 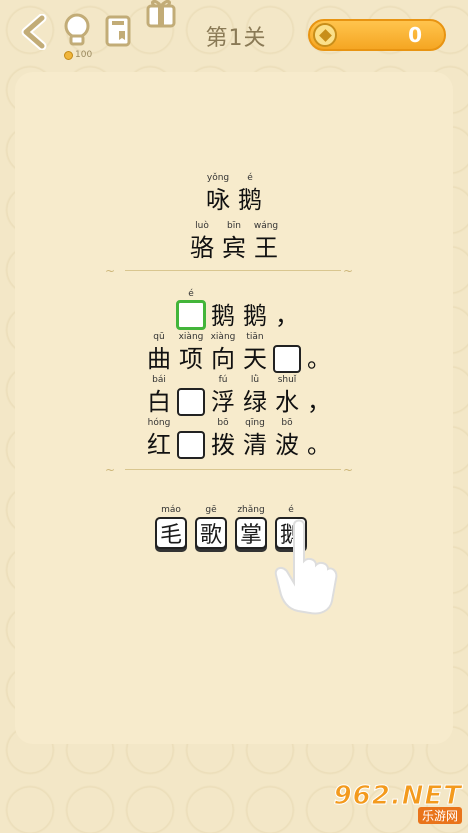 I want to click on pinyin: lǜ, so click(x=255, y=380).